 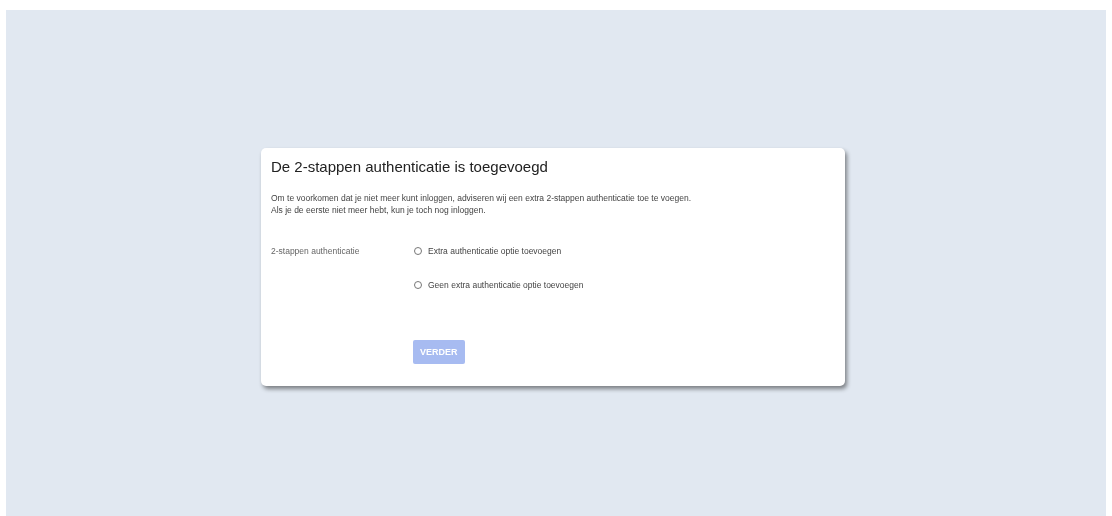 I want to click on description-text: Om te voorkomen dat je niet meer kunt inloggen, adviseren wij een extra 2-stappen authenticatie toe te voegen. Als je de eerste niet meer hebt, kun je toch nog inloggen., so click(x=482, y=204).